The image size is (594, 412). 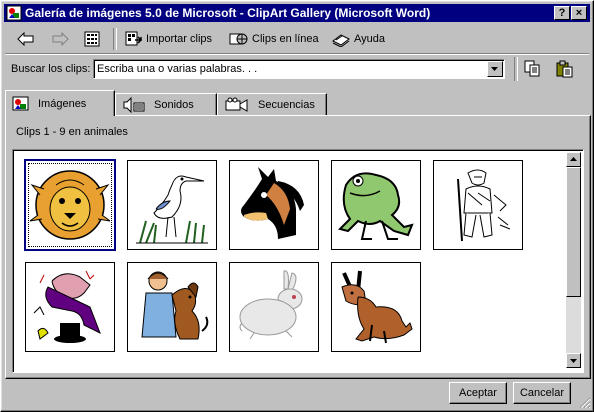 I want to click on copy-button, so click(x=534, y=69).